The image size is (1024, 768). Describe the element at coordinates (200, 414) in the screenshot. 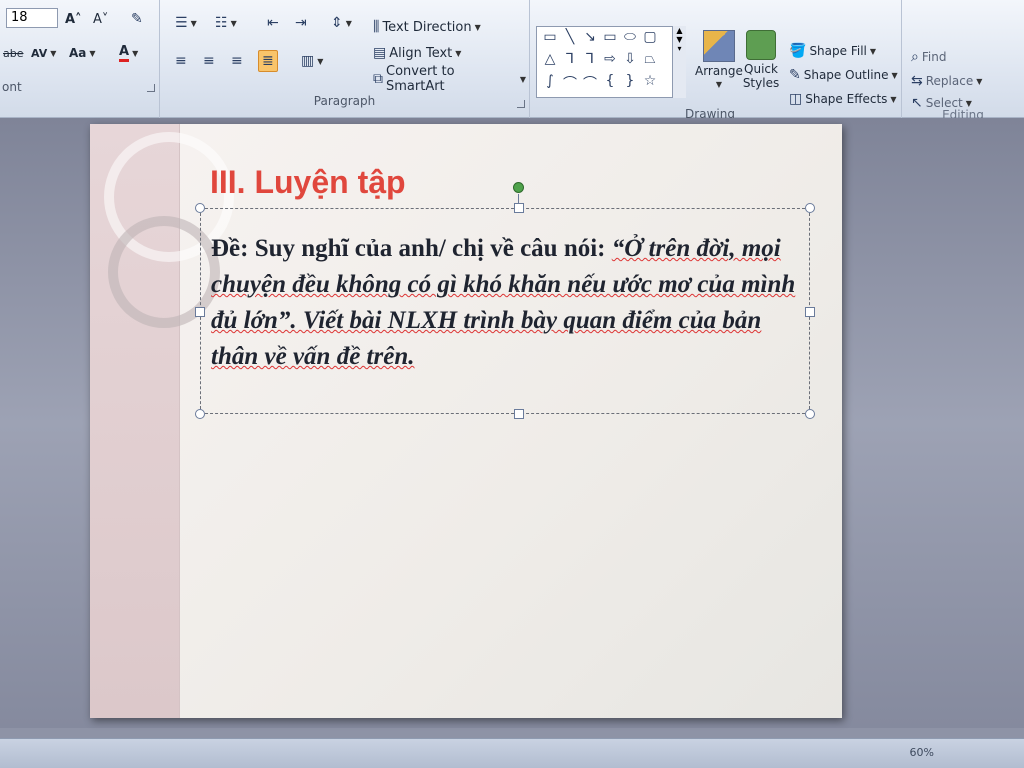

I see `resize-handle-bottom-left` at that location.